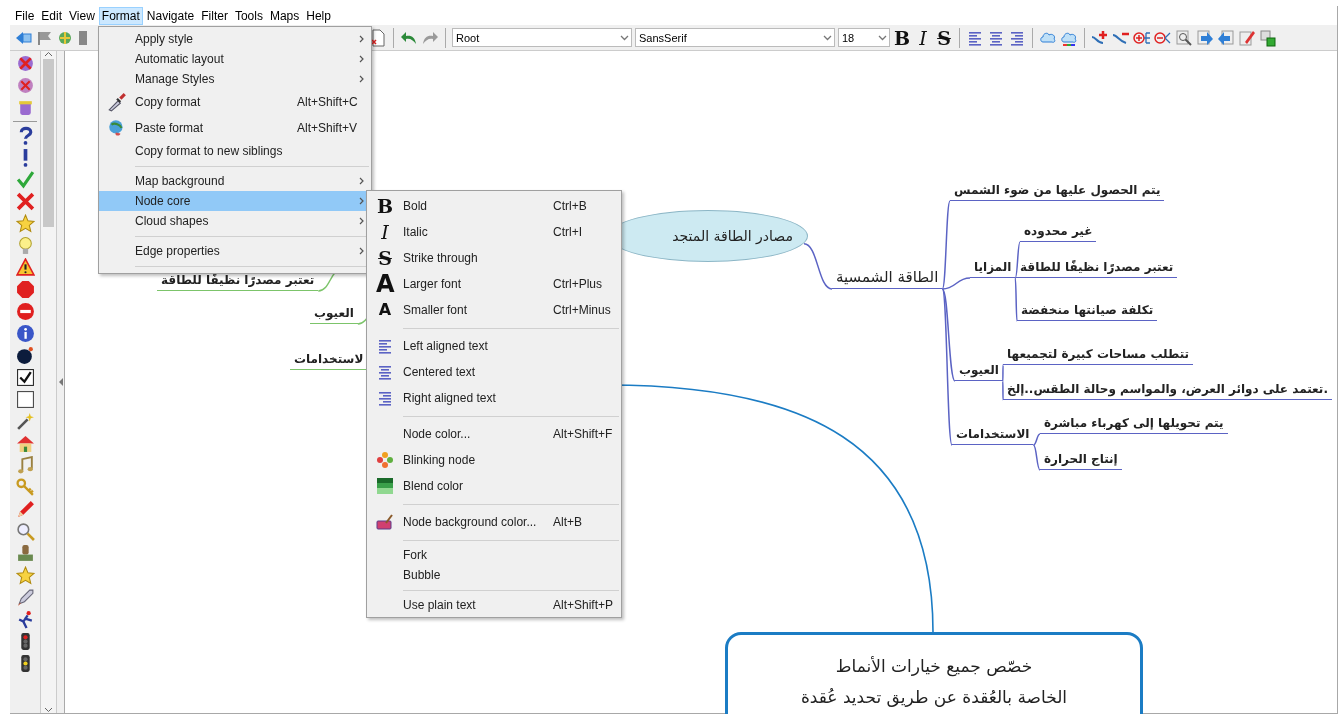 The image size is (1344, 714). What do you see at coordinates (25, 509) in the screenshot?
I see `pencil-icon` at bounding box center [25, 509].